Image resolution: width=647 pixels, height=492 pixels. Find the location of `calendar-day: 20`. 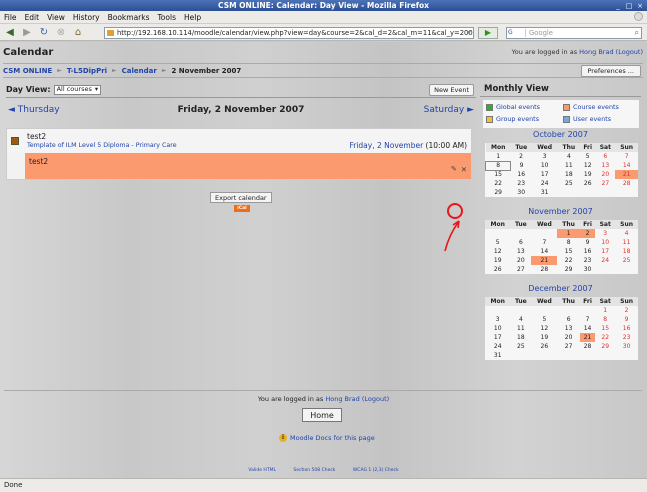

calendar-day: 20 is located at coordinates (605, 174).